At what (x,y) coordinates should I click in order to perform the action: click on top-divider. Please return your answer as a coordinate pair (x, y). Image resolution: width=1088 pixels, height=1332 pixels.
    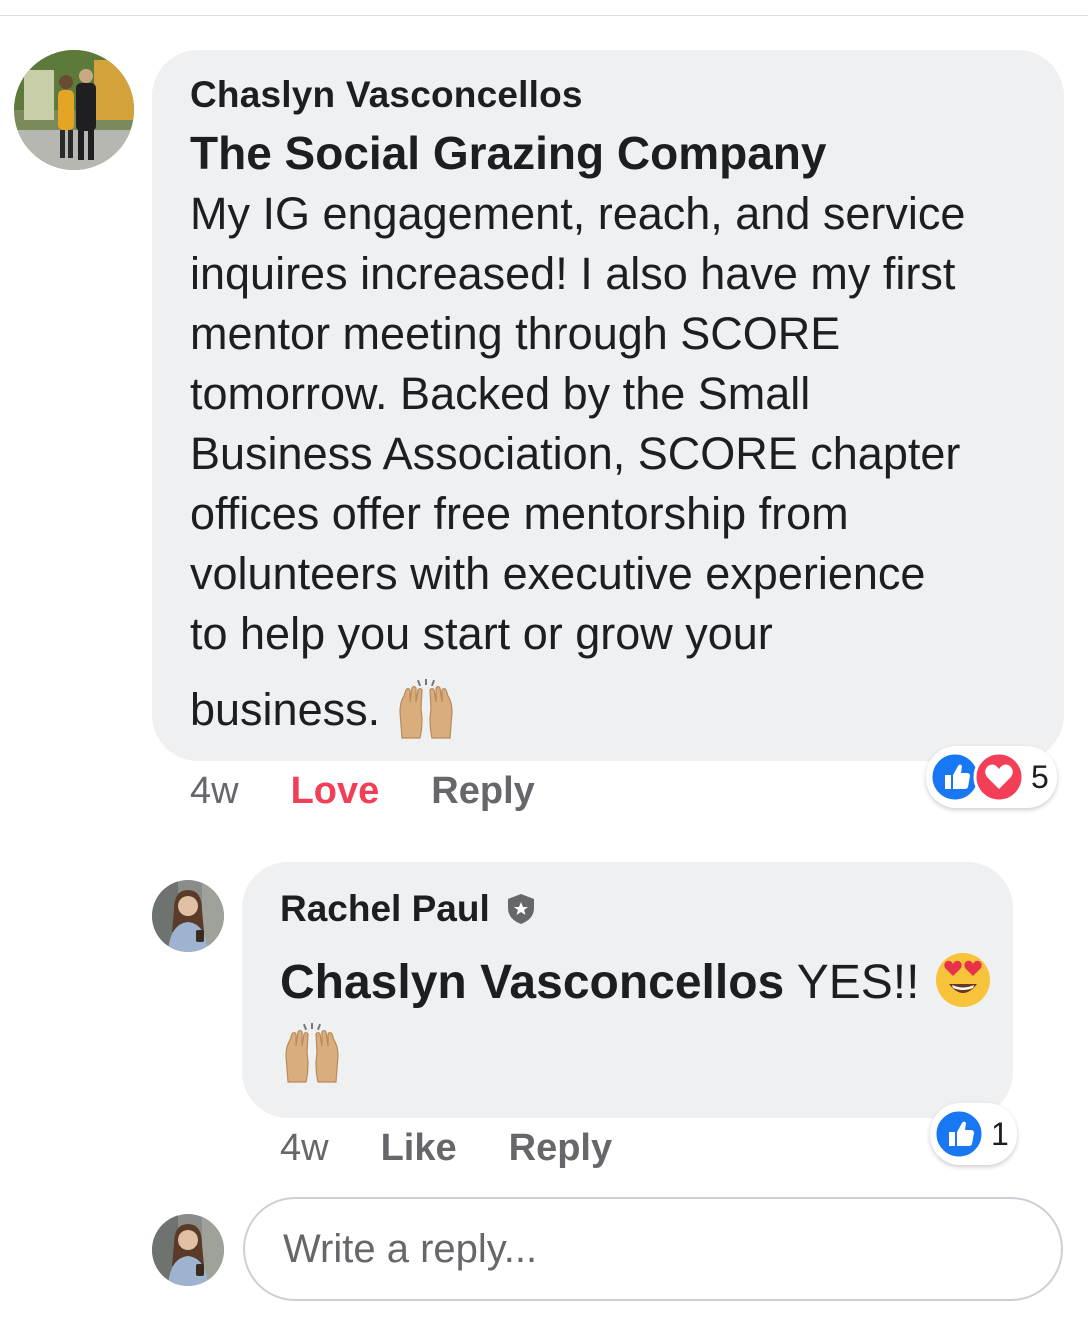
    Looking at the image, I should click on (544, 15).